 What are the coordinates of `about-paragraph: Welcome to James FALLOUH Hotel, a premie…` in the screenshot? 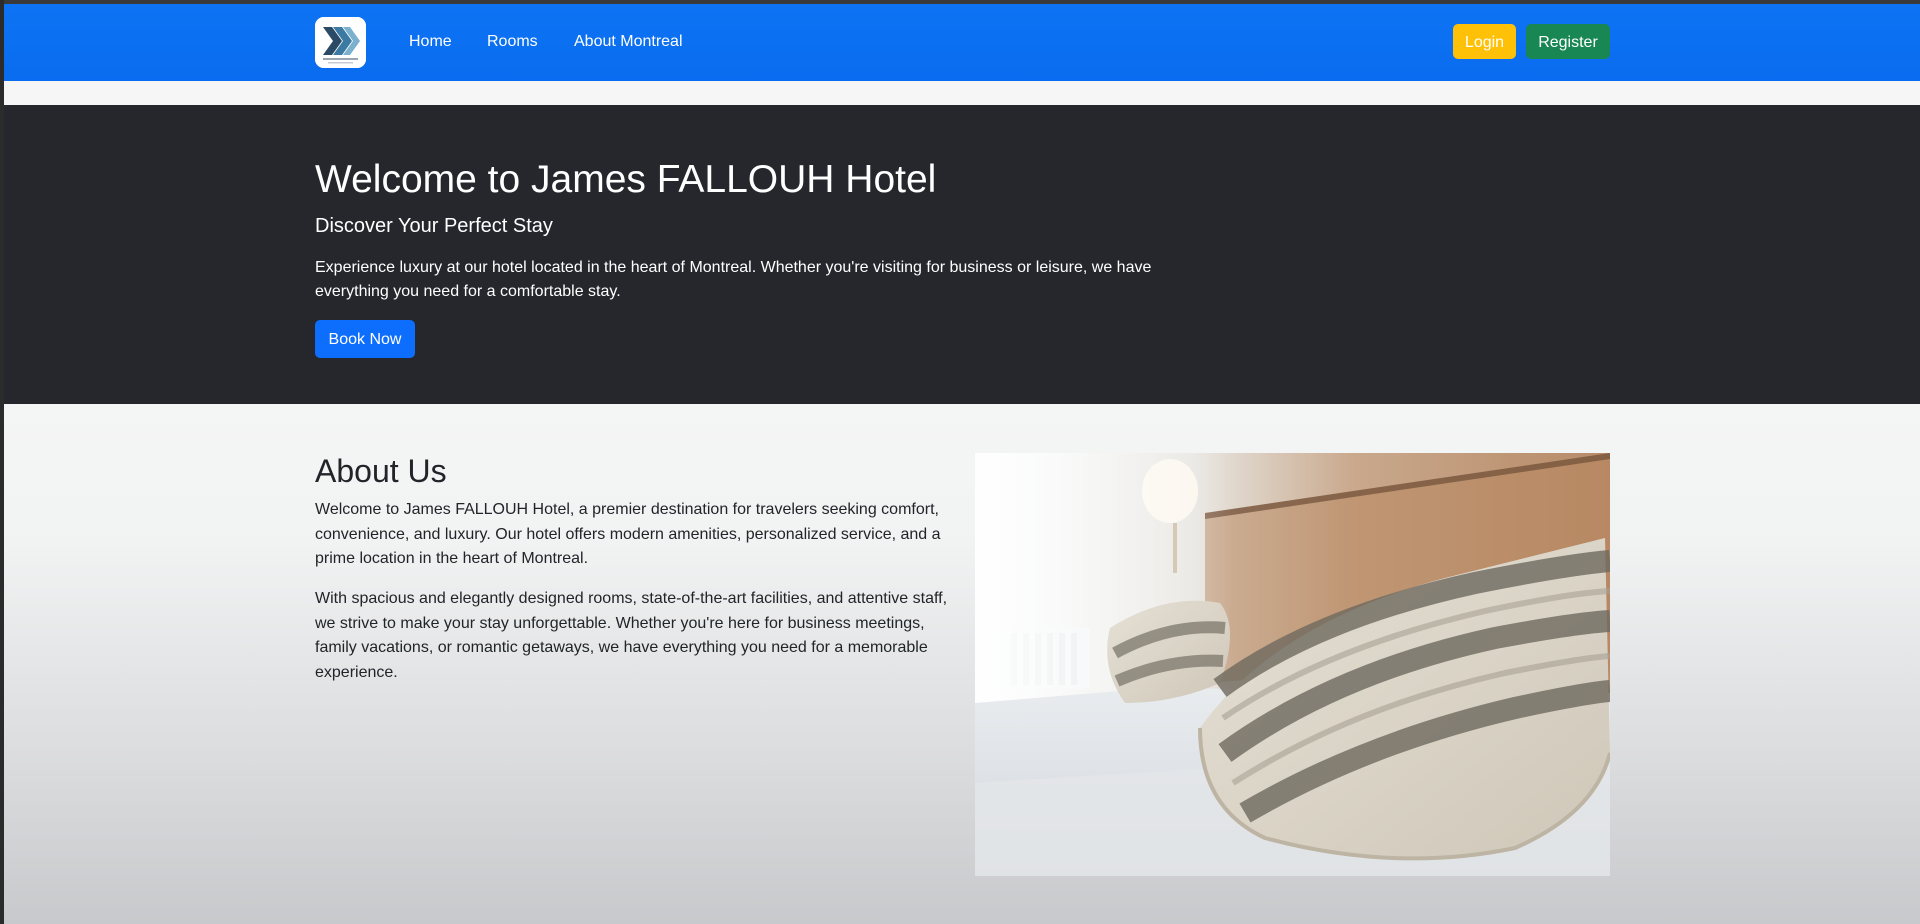 It's located at (628, 534).